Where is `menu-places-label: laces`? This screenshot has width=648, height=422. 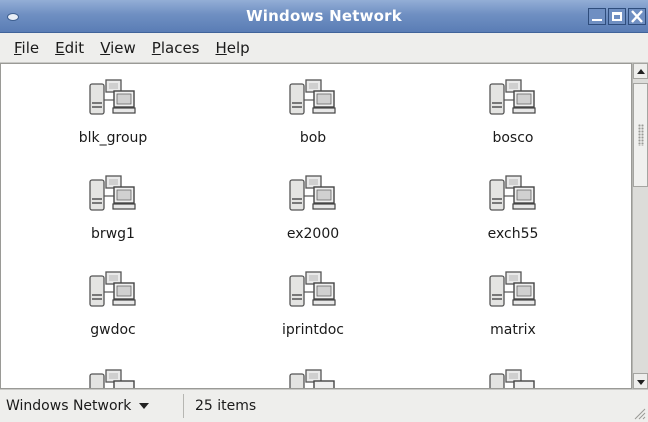
menu-places-label: laces is located at coordinates (180, 47).